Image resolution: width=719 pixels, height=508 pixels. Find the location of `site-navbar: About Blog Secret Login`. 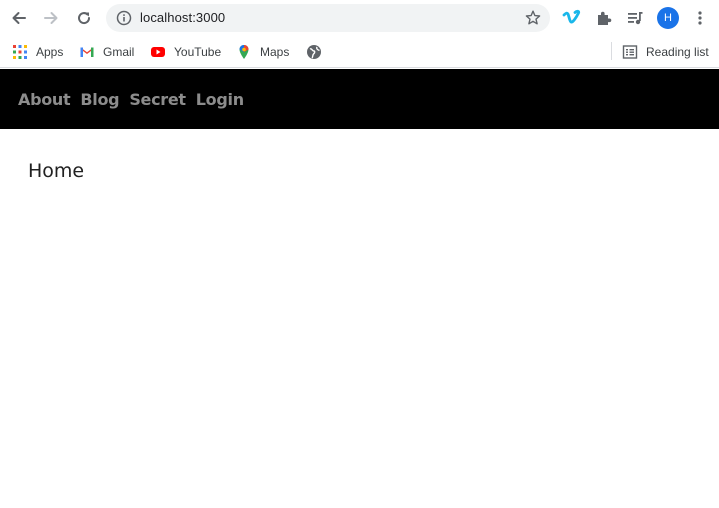

site-navbar: About Blog Secret Login is located at coordinates (359, 99).